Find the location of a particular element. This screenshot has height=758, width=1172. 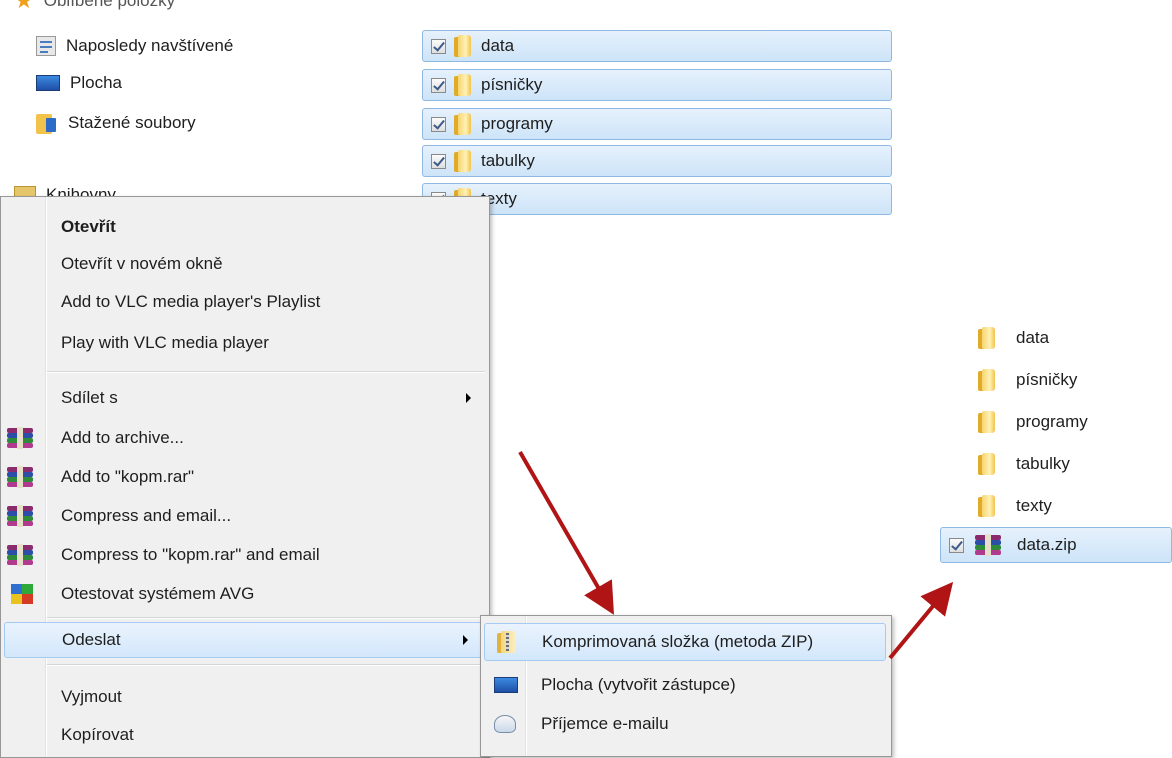

result-item-texty: texty is located at coordinates (1051, 506).